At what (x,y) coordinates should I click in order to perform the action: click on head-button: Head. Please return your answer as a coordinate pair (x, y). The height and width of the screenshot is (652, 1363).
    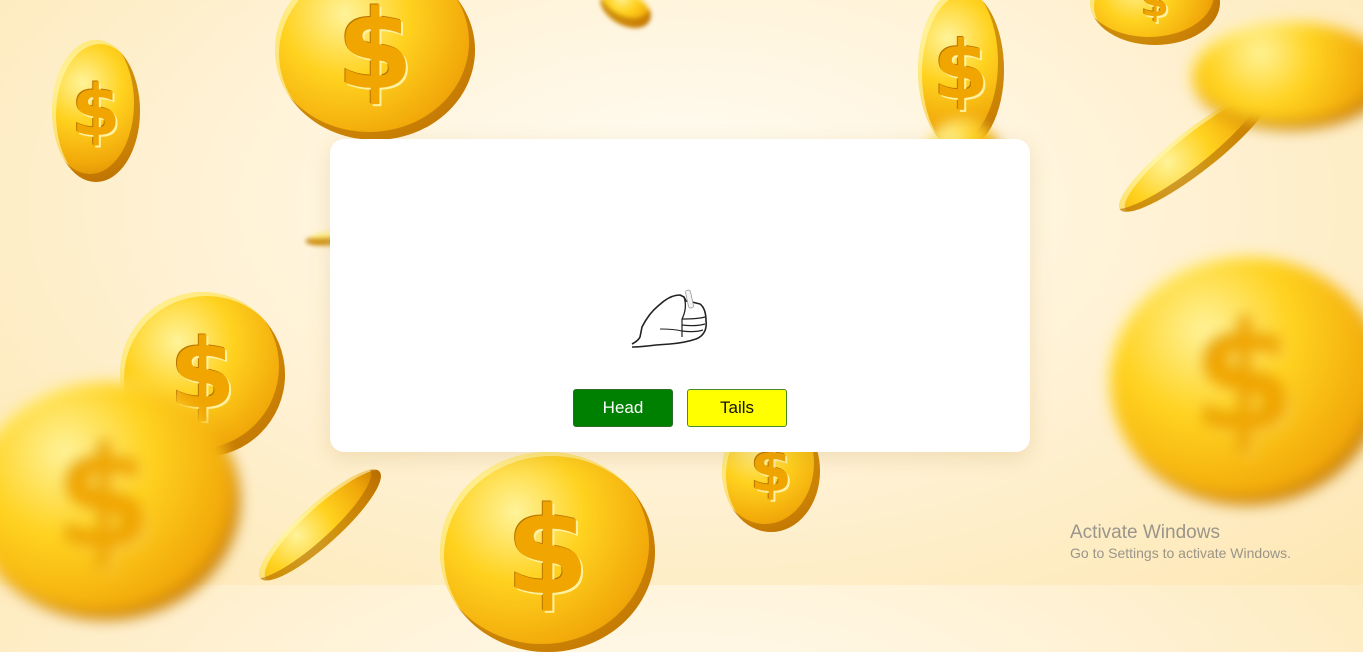
    Looking at the image, I should click on (623, 408).